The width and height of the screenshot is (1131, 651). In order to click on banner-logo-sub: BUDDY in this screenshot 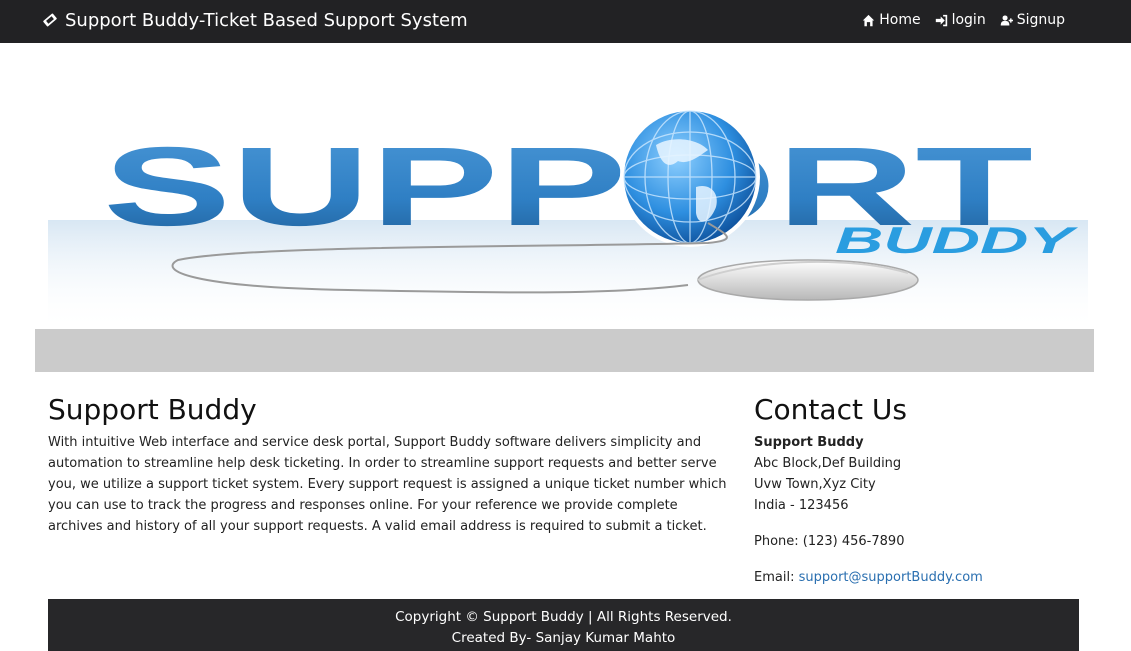, I will do `click(957, 240)`.